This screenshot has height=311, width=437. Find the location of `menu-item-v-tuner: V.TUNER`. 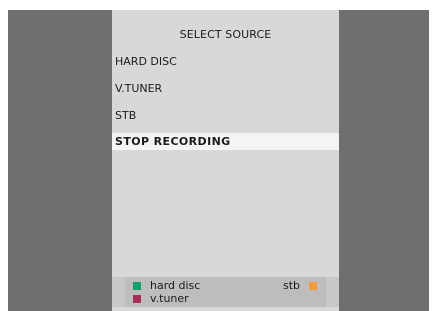

menu-item-v-tuner: V.TUNER is located at coordinates (225, 88).